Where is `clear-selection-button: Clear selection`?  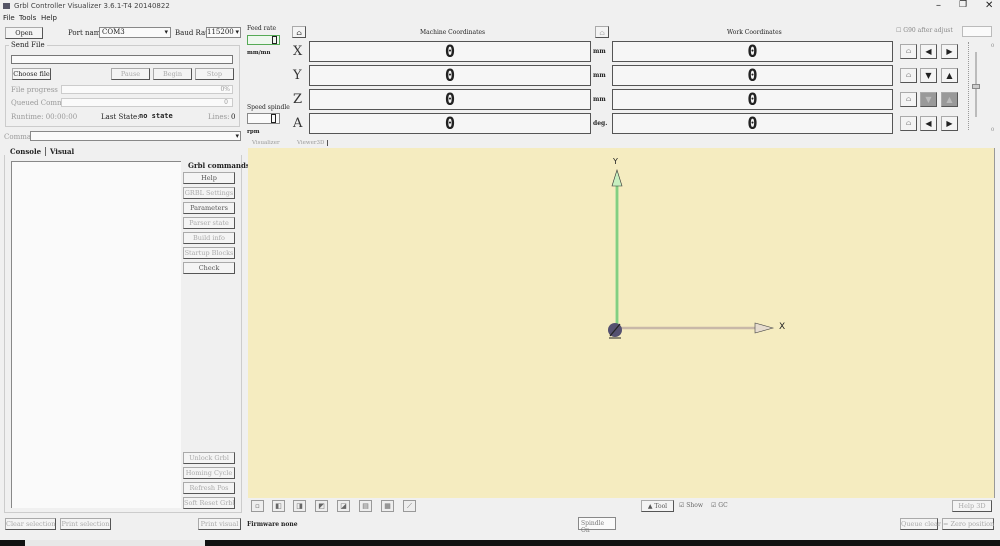 clear-selection-button: Clear selection is located at coordinates (30, 524).